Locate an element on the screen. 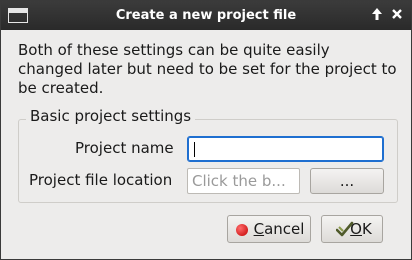 The height and width of the screenshot is (260, 412). dialog-title: Create a new project file is located at coordinates (206, 15).